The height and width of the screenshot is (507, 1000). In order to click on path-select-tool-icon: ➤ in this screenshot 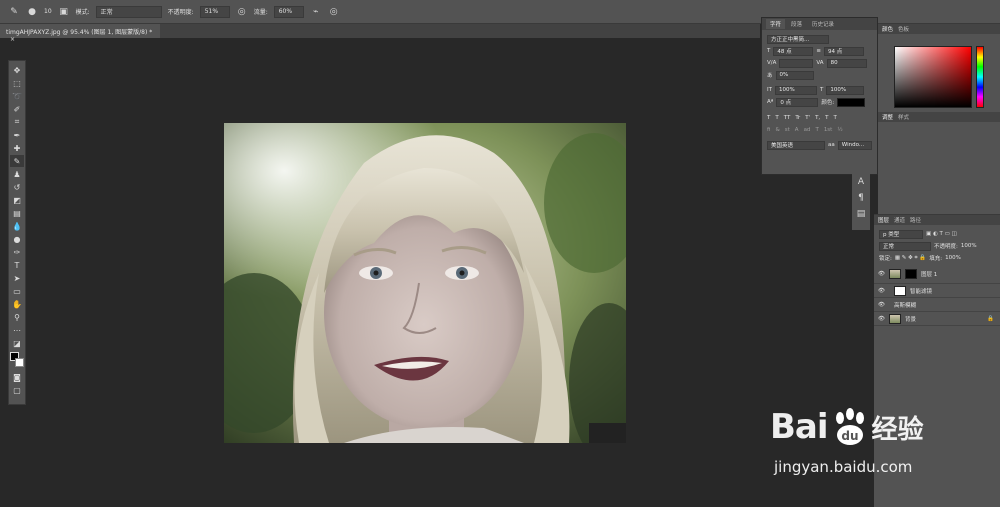, I will do `click(17, 278)`.